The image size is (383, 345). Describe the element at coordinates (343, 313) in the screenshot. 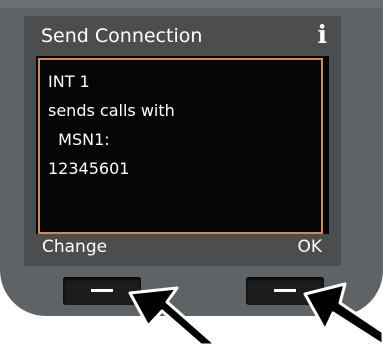

I see `right-pointer-arrow-icon` at that location.